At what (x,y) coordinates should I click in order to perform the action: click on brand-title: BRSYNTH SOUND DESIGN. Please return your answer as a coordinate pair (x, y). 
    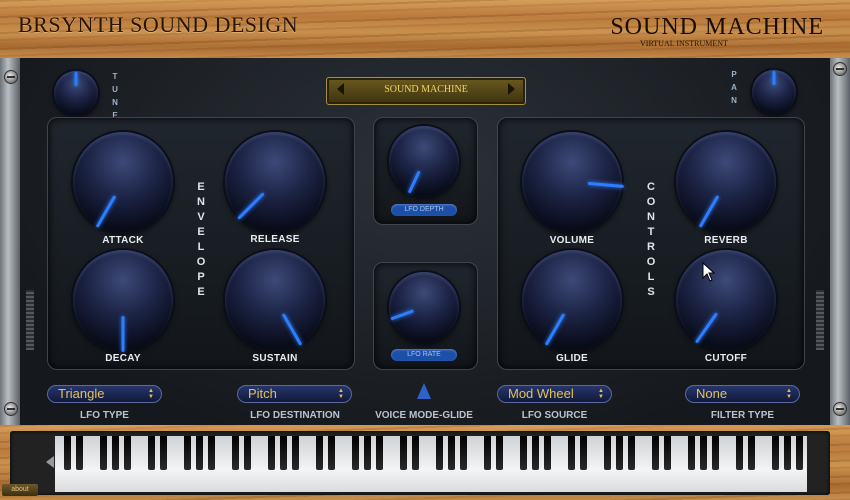
    Looking at the image, I should click on (158, 24).